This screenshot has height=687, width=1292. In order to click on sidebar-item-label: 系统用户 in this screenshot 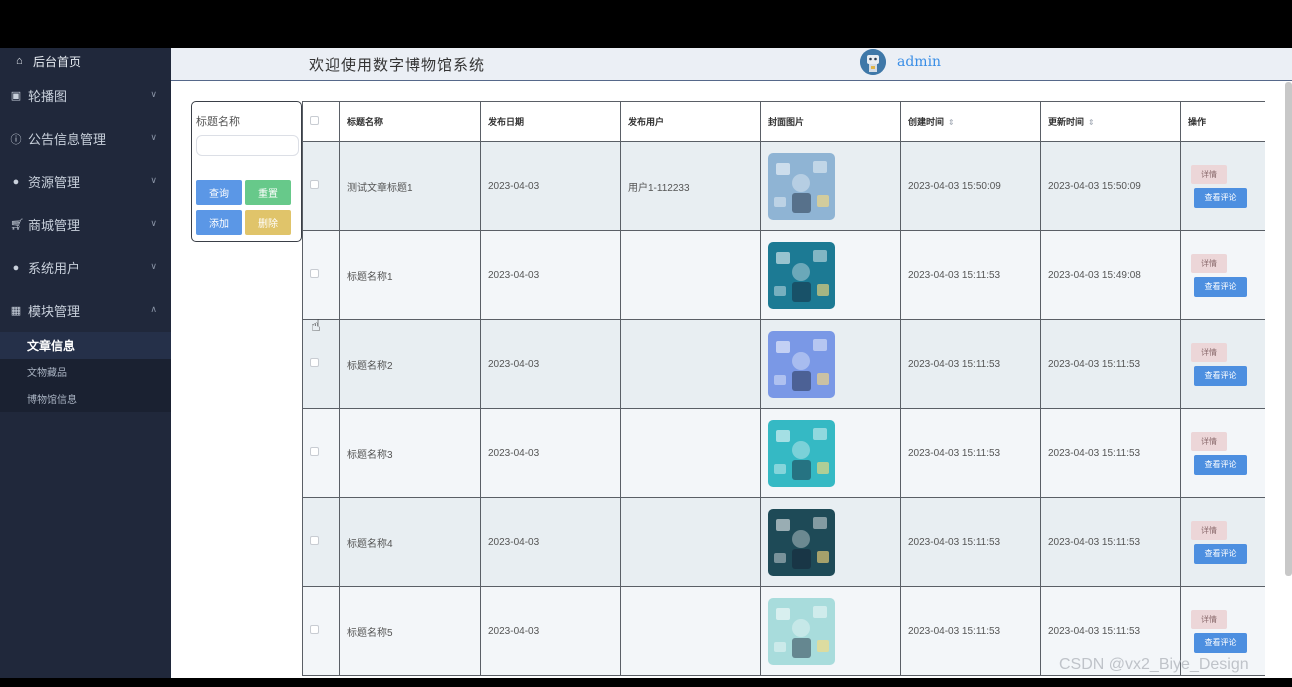, I will do `click(54, 268)`.